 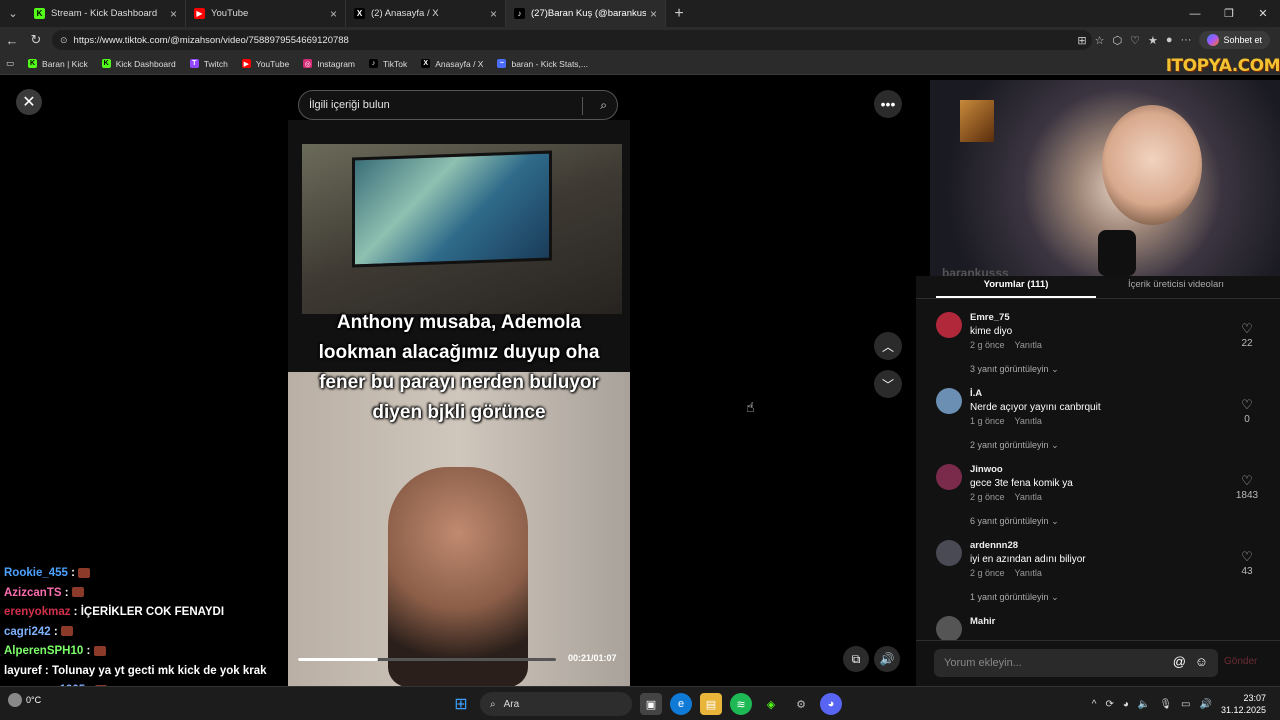 What do you see at coordinates (1153, 40) in the screenshot?
I see `favorites-icon: ★` at bounding box center [1153, 40].